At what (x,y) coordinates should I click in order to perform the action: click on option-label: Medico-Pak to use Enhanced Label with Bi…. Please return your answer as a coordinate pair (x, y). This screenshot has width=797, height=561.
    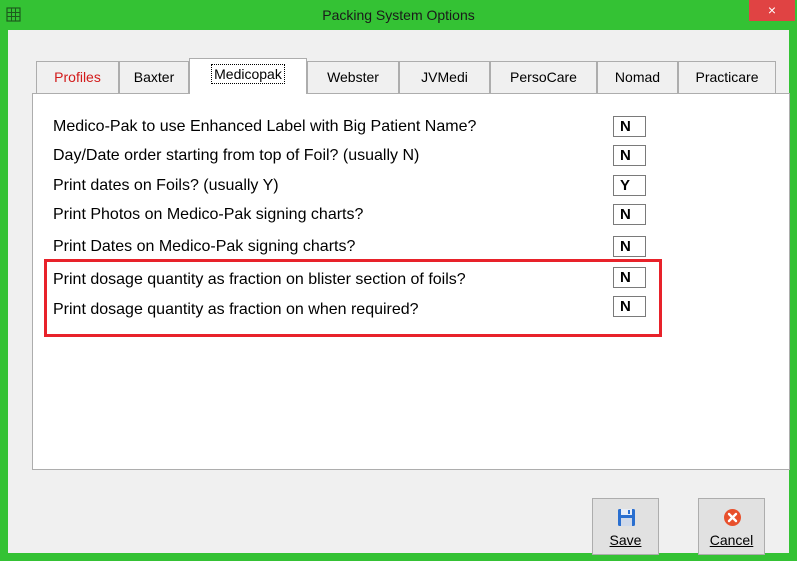
    Looking at the image, I should click on (265, 126).